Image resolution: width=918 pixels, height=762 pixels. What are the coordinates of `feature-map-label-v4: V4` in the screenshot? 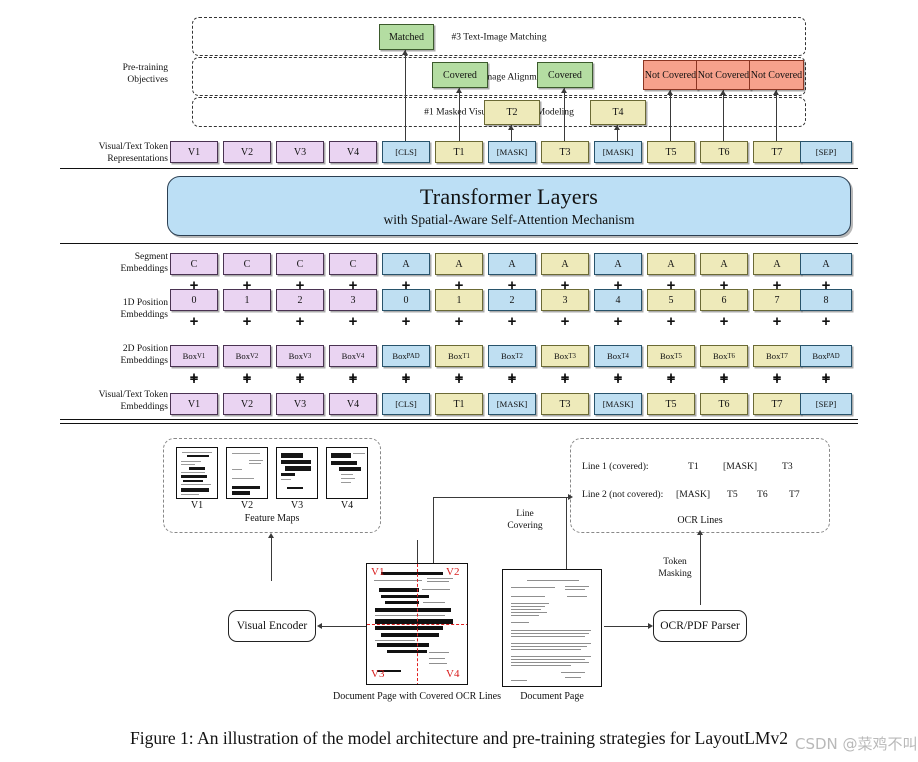 It's located at (347, 505).